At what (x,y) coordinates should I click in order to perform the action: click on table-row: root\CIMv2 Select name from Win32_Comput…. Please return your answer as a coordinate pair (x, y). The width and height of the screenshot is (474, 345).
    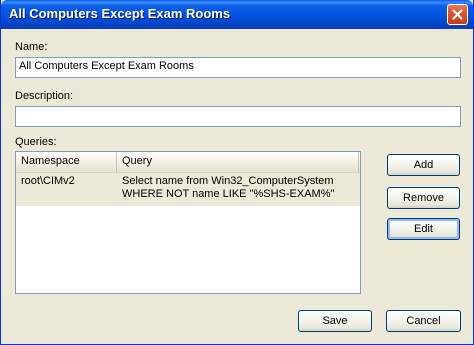
    Looking at the image, I should click on (188, 189).